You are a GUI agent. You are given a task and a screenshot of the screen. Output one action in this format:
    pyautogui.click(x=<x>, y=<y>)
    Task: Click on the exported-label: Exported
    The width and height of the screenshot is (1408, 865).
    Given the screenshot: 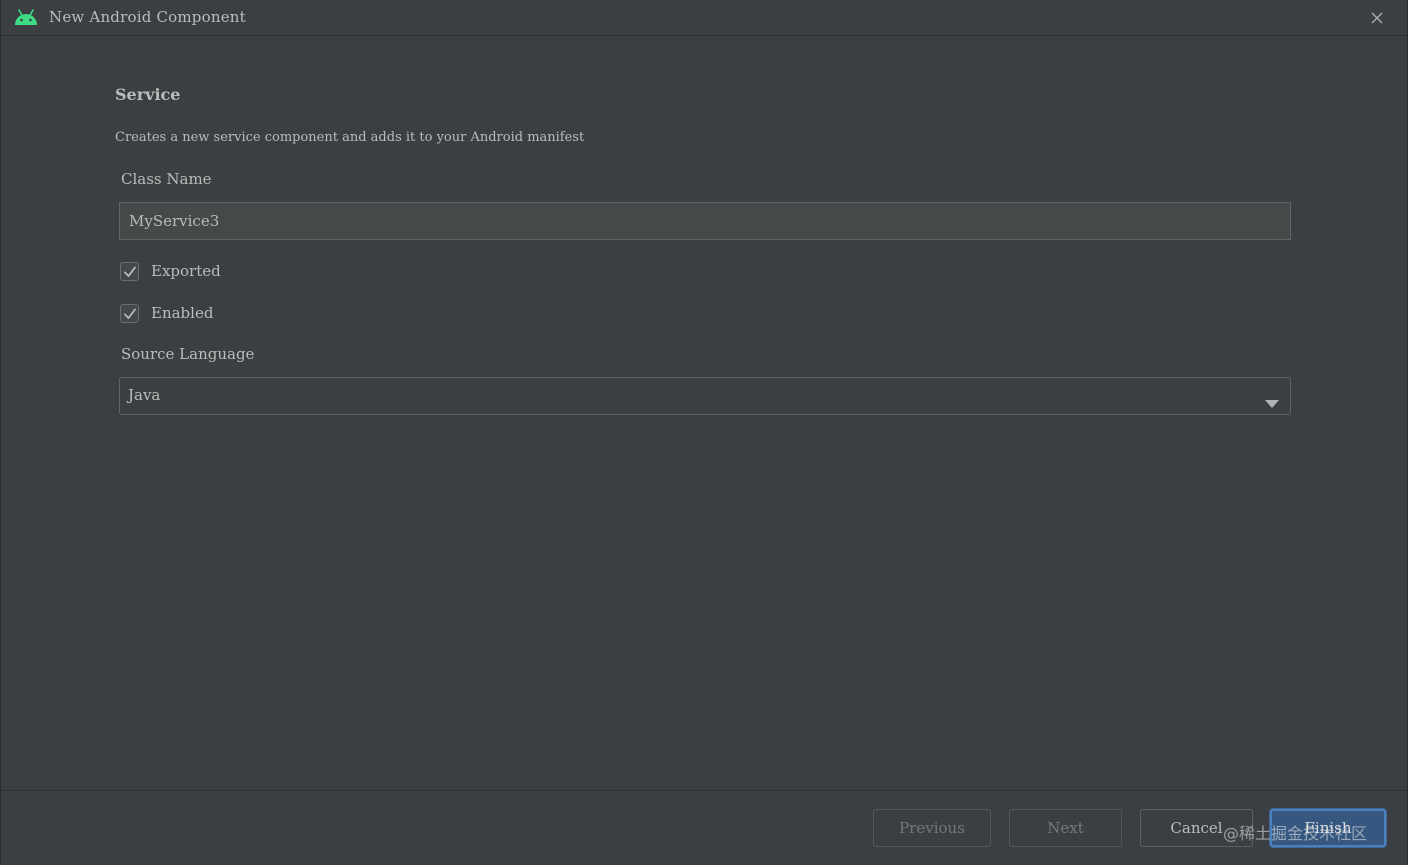 What is the action you would take?
    pyautogui.click(x=186, y=271)
    